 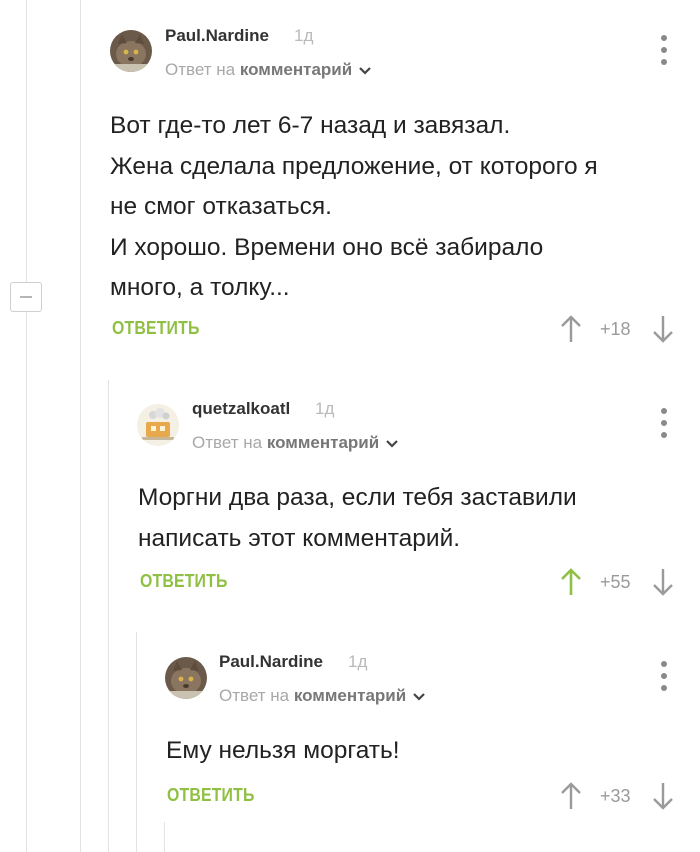 I want to click on comment-text: Ему нельзя моргать!, so click(x=283, y=750).